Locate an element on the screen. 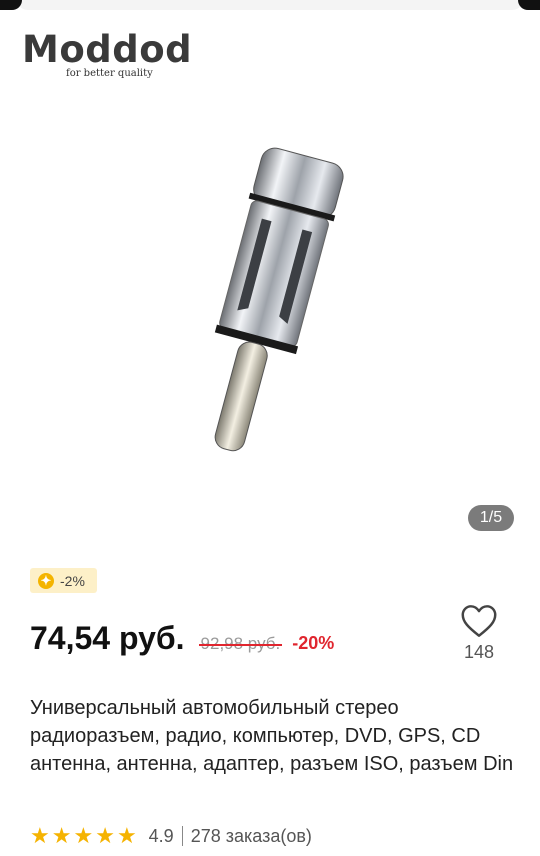  current-price: 74,54 руб. is located at coordinates (107, 638).